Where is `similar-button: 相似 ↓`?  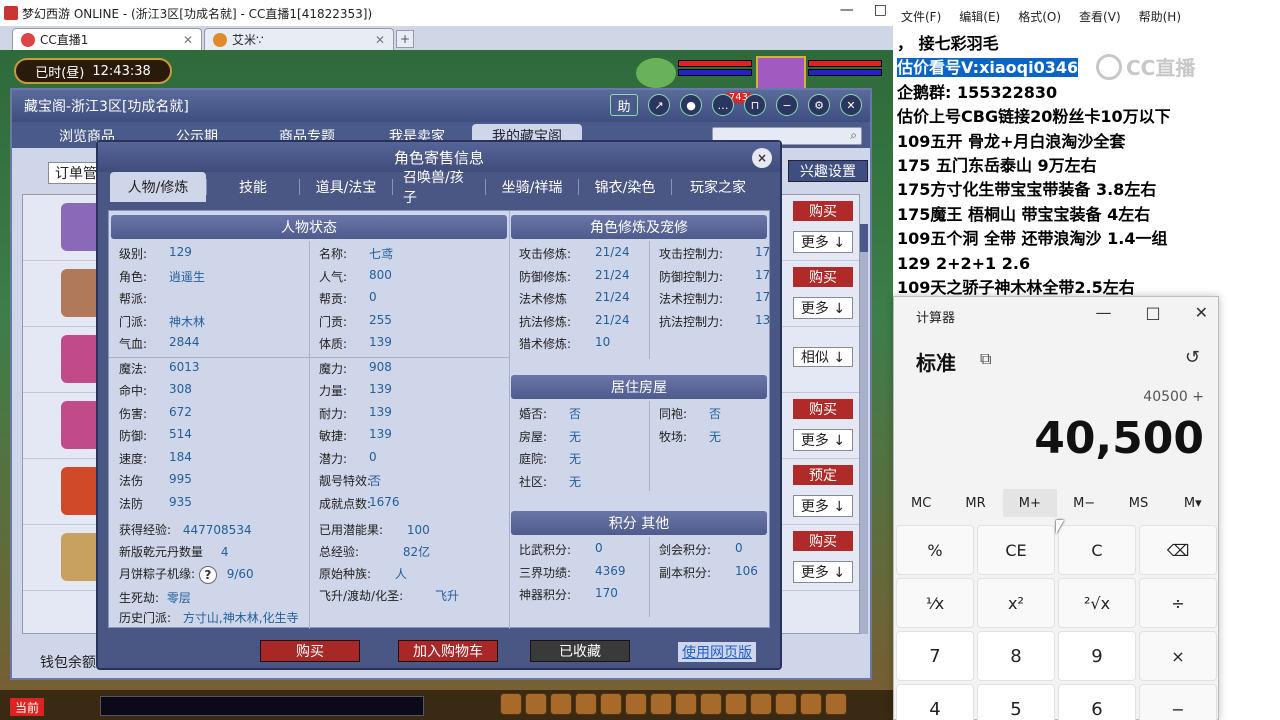
similar-button: 相似 ↓ is located at coordinates (823, 357).